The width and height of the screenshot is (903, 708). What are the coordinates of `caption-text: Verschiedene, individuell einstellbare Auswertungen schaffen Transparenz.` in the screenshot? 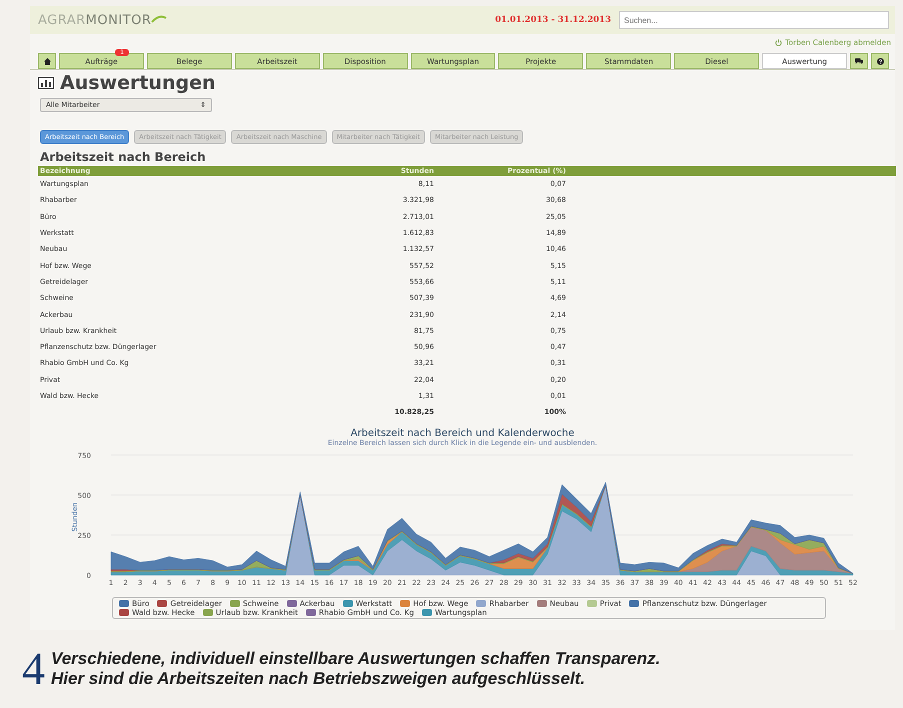 It's located at (355, 658).